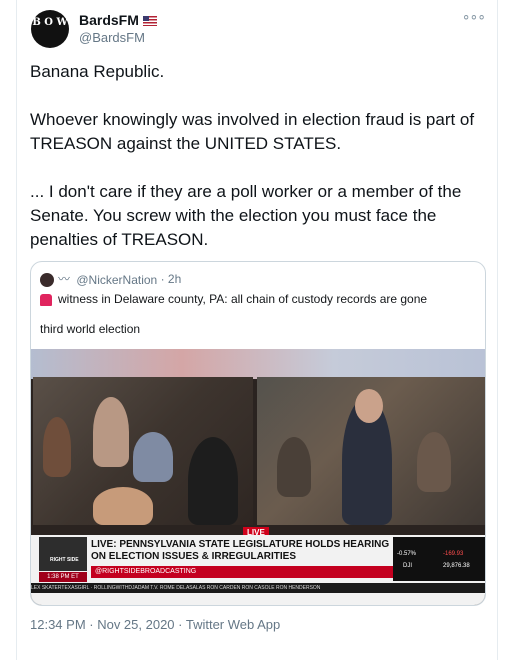 This screenshot has width=517, height=660. I want to click on broadcast-subline: @RIGHTSIDEBROADCASTING, so click(243, 572).